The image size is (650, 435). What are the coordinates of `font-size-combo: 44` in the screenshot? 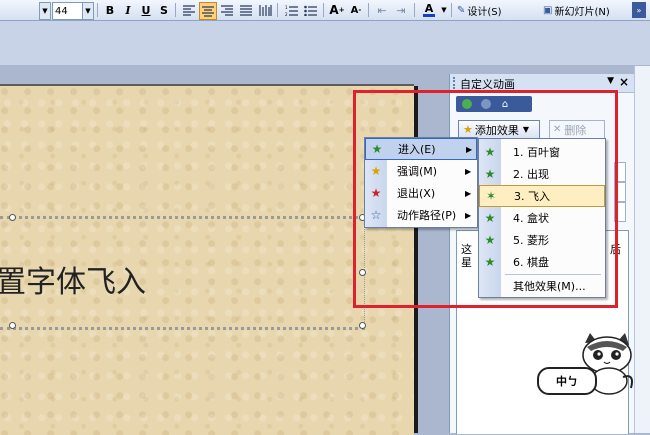 It's located at (68, 11).